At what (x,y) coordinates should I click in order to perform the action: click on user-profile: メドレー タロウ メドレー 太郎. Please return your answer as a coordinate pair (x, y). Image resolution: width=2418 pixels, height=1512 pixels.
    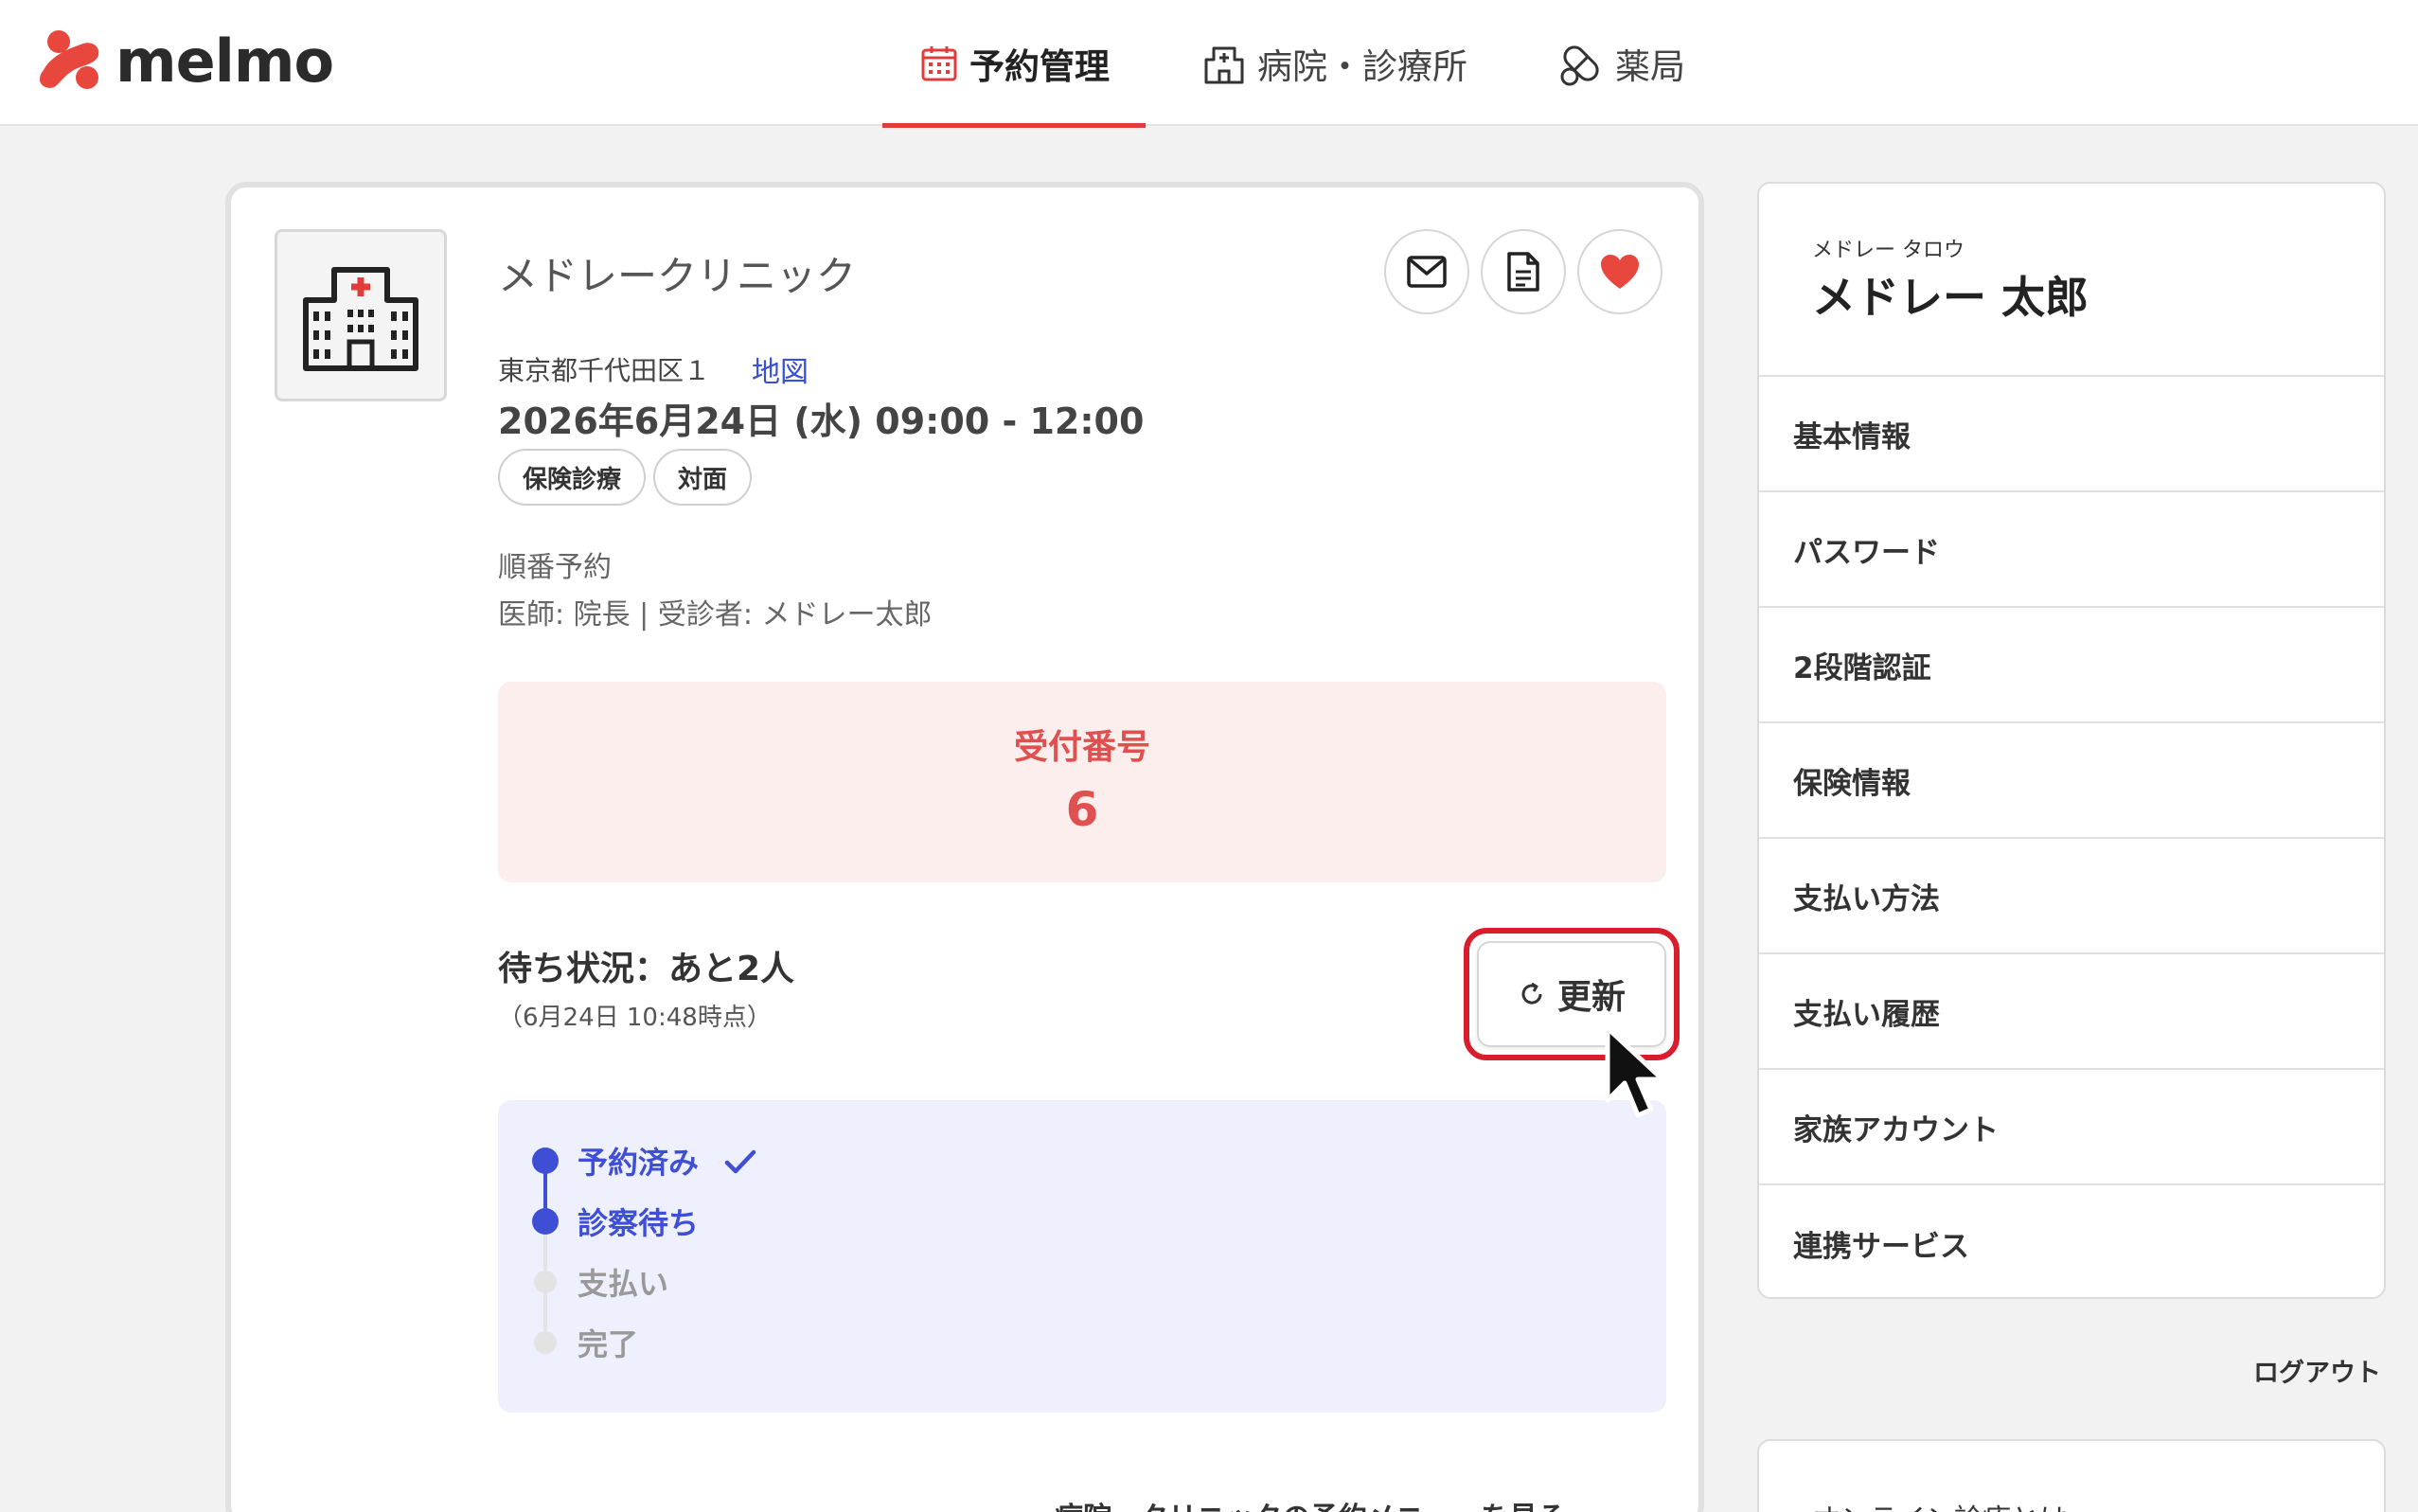
    Looking at the image, I should click on (2071, 280).